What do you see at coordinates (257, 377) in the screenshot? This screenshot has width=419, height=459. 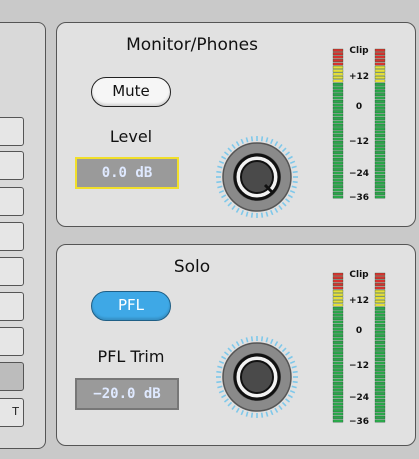 I see `pfl-trim-knob` at bounding box center [257, 377].